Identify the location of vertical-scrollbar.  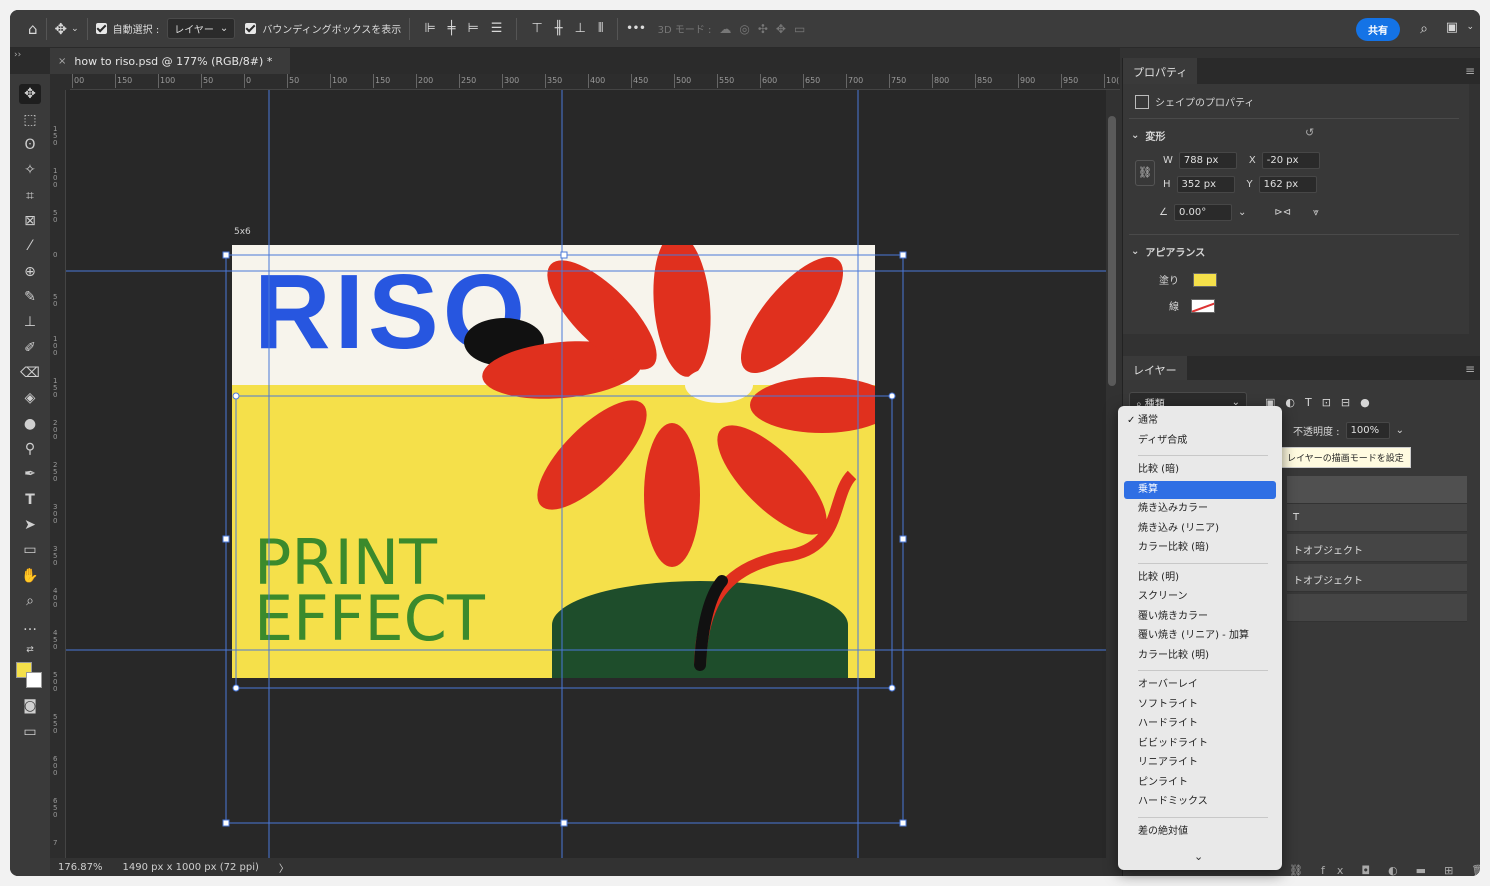
(1112, 251).